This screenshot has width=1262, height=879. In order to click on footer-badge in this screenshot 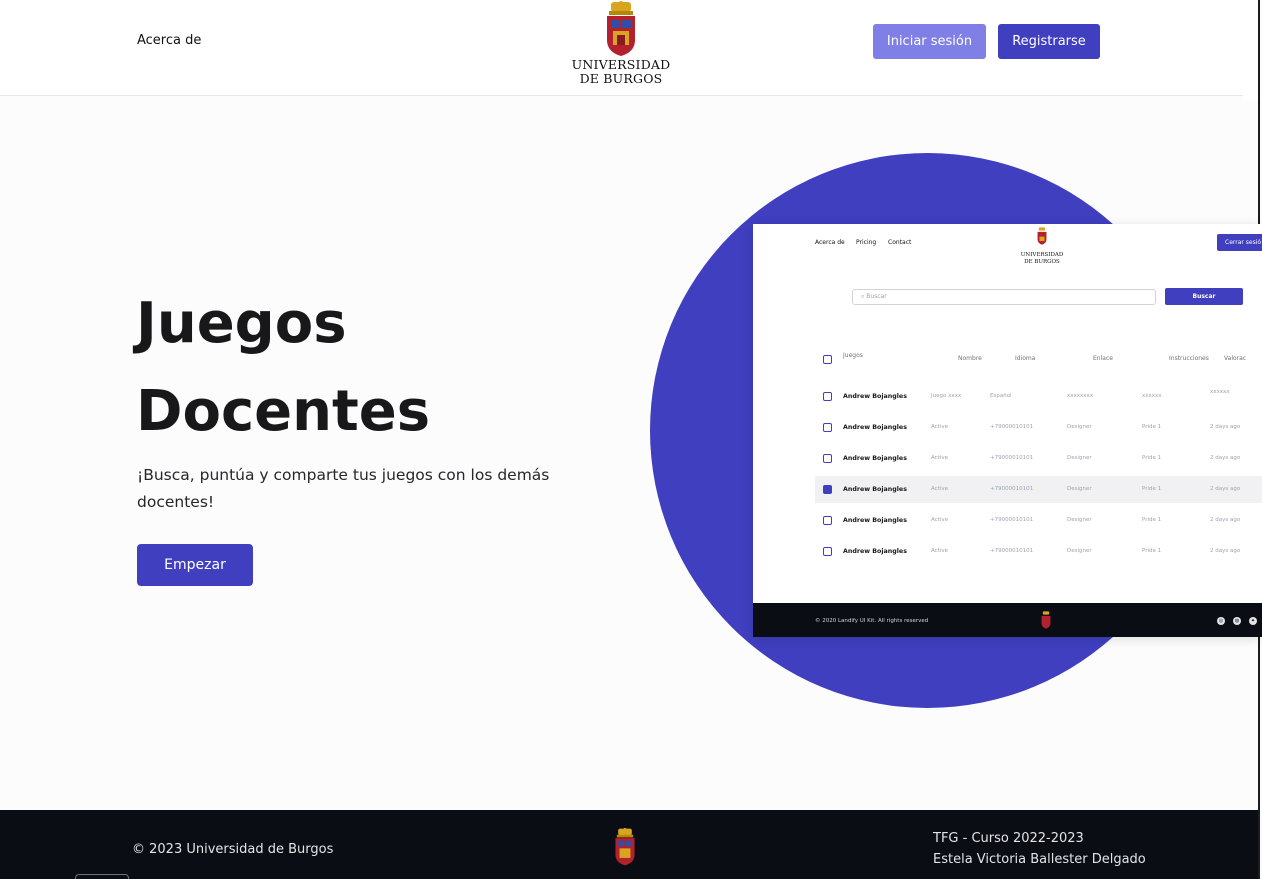, I will do `click(102, 876)`.